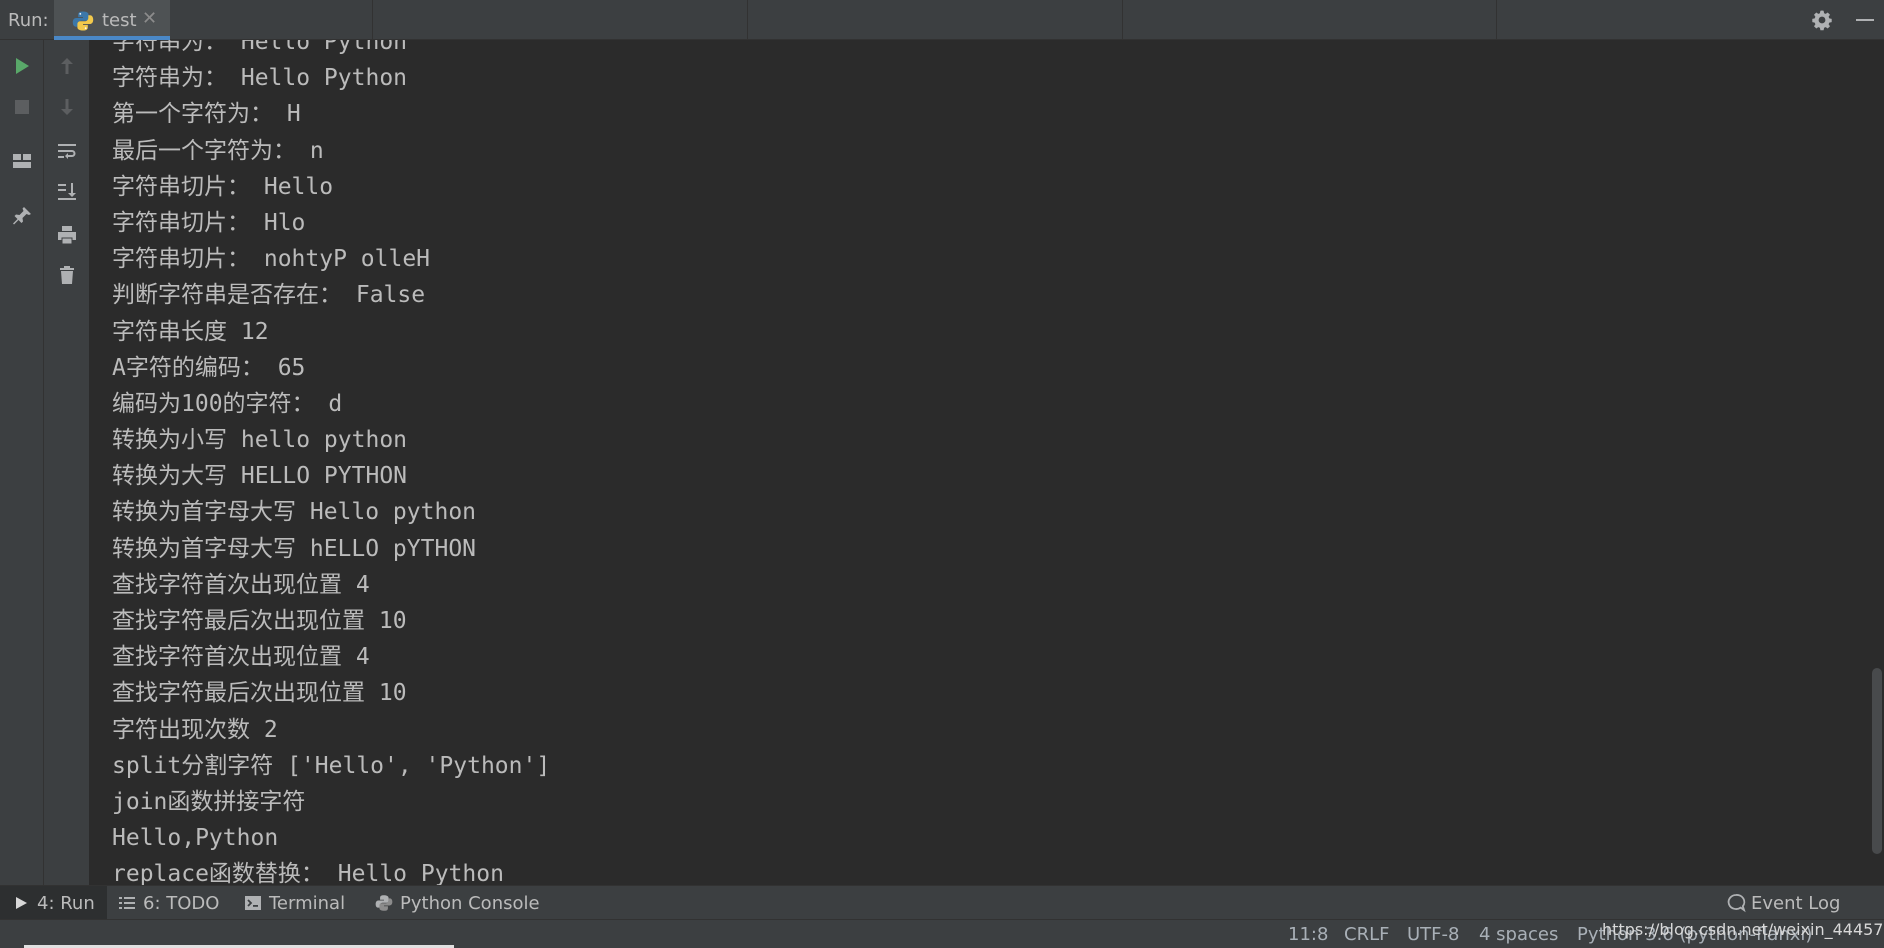  Describe the element at coordinates (83, 21) in the screenshot. I see `python-icon` at that location.